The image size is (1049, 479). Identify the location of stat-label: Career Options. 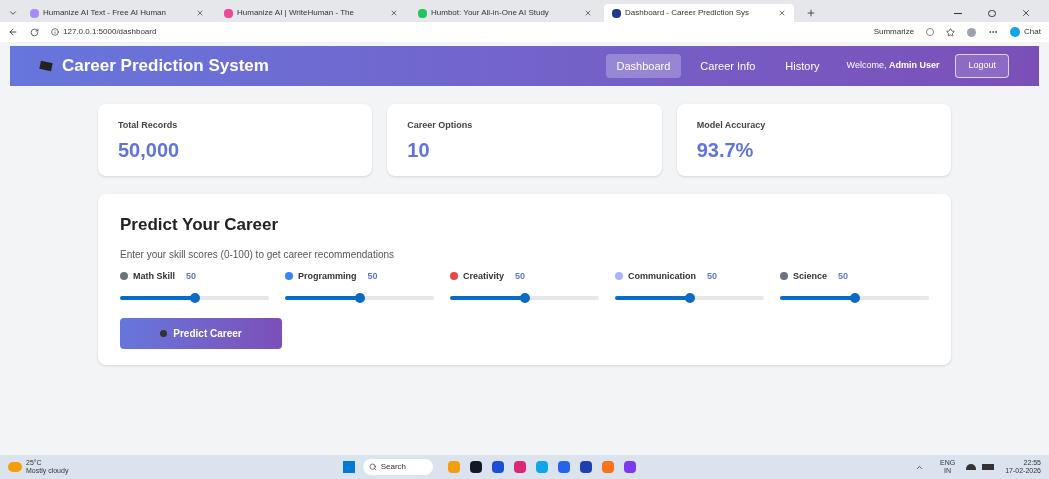
(440, 125).